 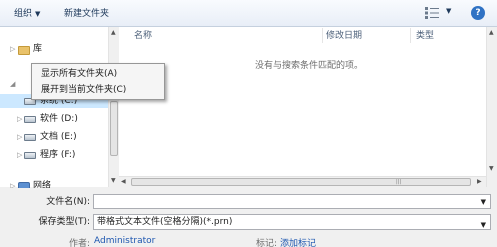 What do you see at coordinates (98, 81) in the screenshot?
I see `context-menu: 显示所有文件夹(A) 展开到当前文件夹(C)` at bounding box center [98, 81].